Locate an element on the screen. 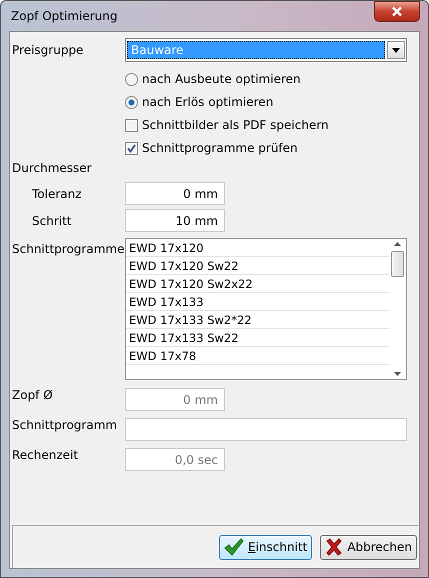 Image resolution: width=429 pixels, height=578 pixels. list-item: EWD 17x133 Sw2*22 is located at coordinates (257, 320).